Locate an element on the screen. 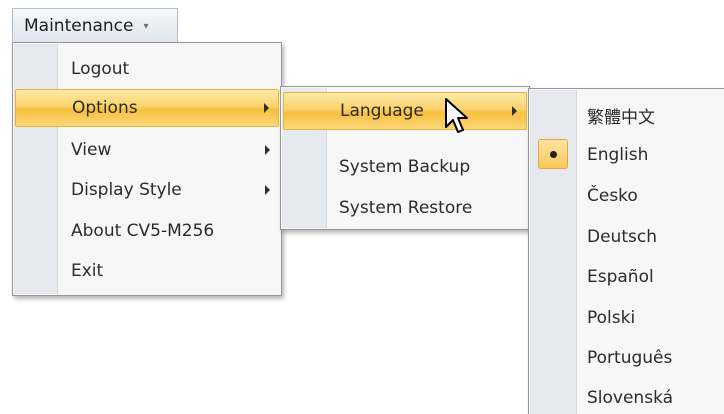  menu-item-lang-zh-tw: 繁體中文 is located at coordinates (627, 115).